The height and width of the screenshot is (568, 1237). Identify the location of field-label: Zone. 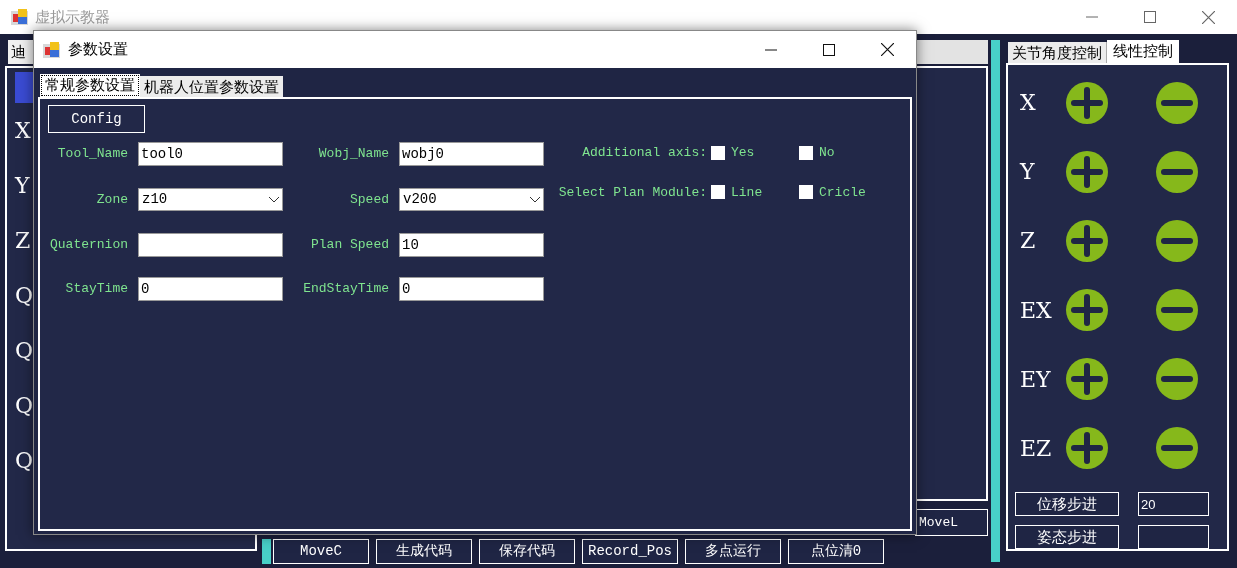
(112, 199).